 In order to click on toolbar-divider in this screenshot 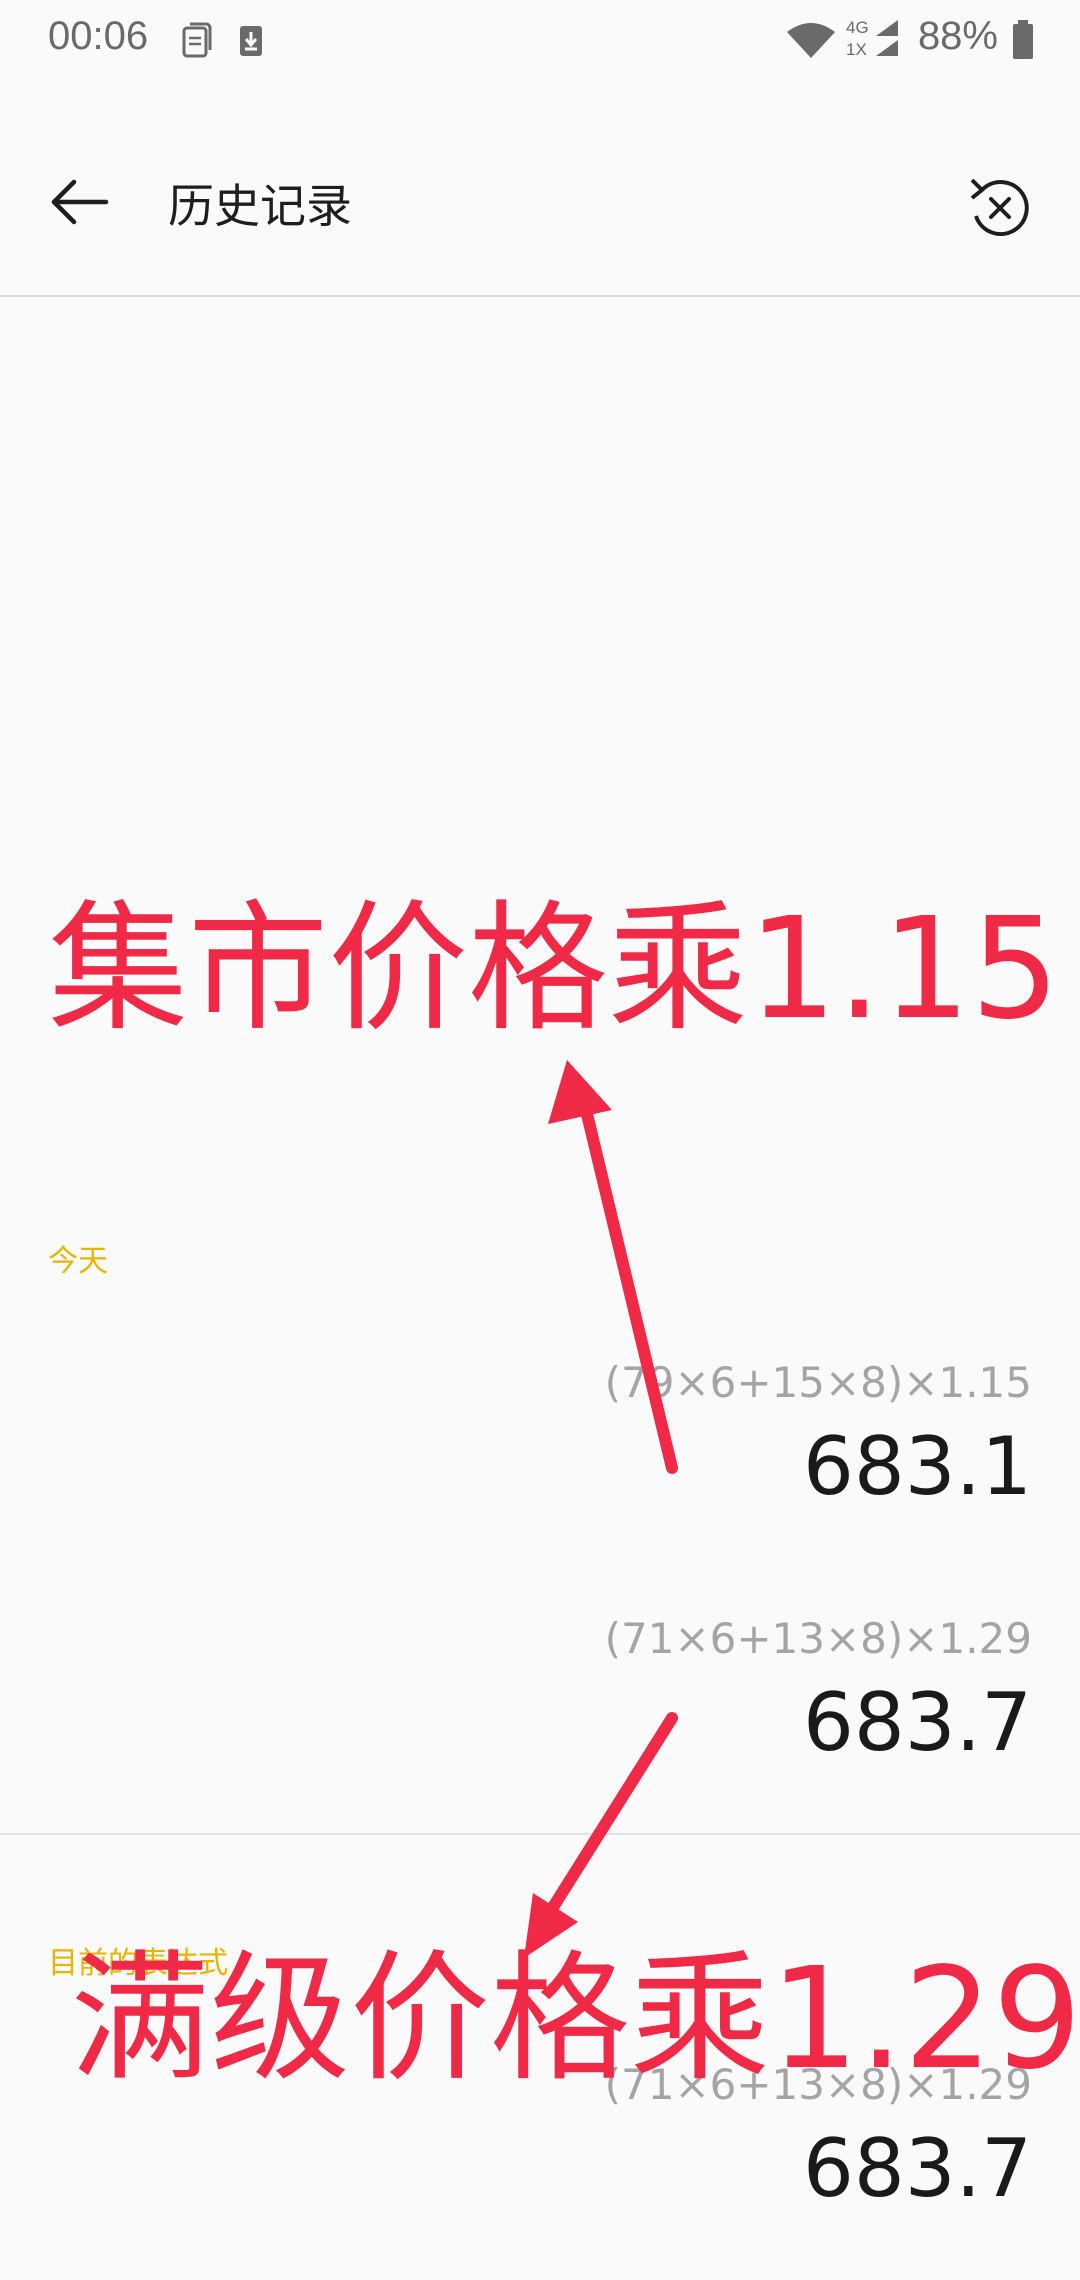, I will do `click(540, 296)`.